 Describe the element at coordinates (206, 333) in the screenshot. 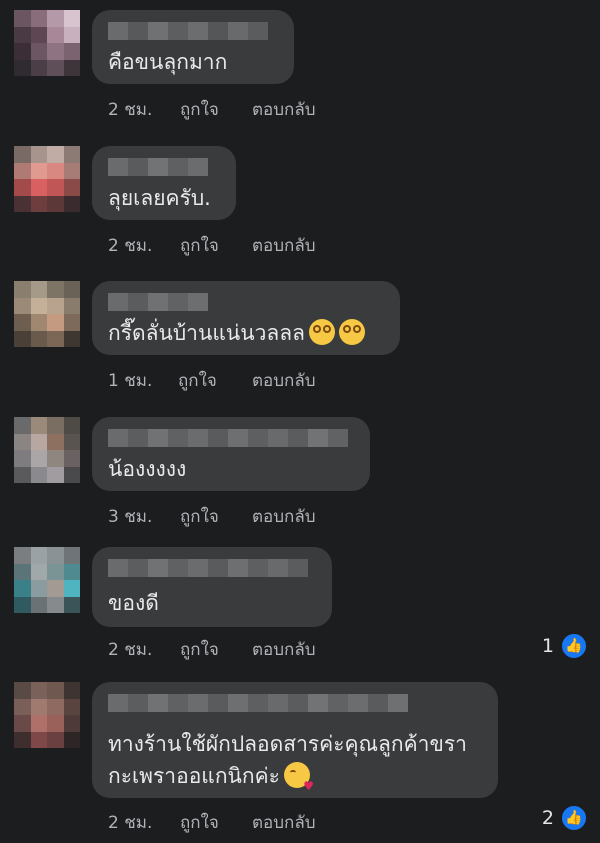

I see `comment-text-body: กรี๊ดลั่นบ้านแน่นวลลล` at that location.